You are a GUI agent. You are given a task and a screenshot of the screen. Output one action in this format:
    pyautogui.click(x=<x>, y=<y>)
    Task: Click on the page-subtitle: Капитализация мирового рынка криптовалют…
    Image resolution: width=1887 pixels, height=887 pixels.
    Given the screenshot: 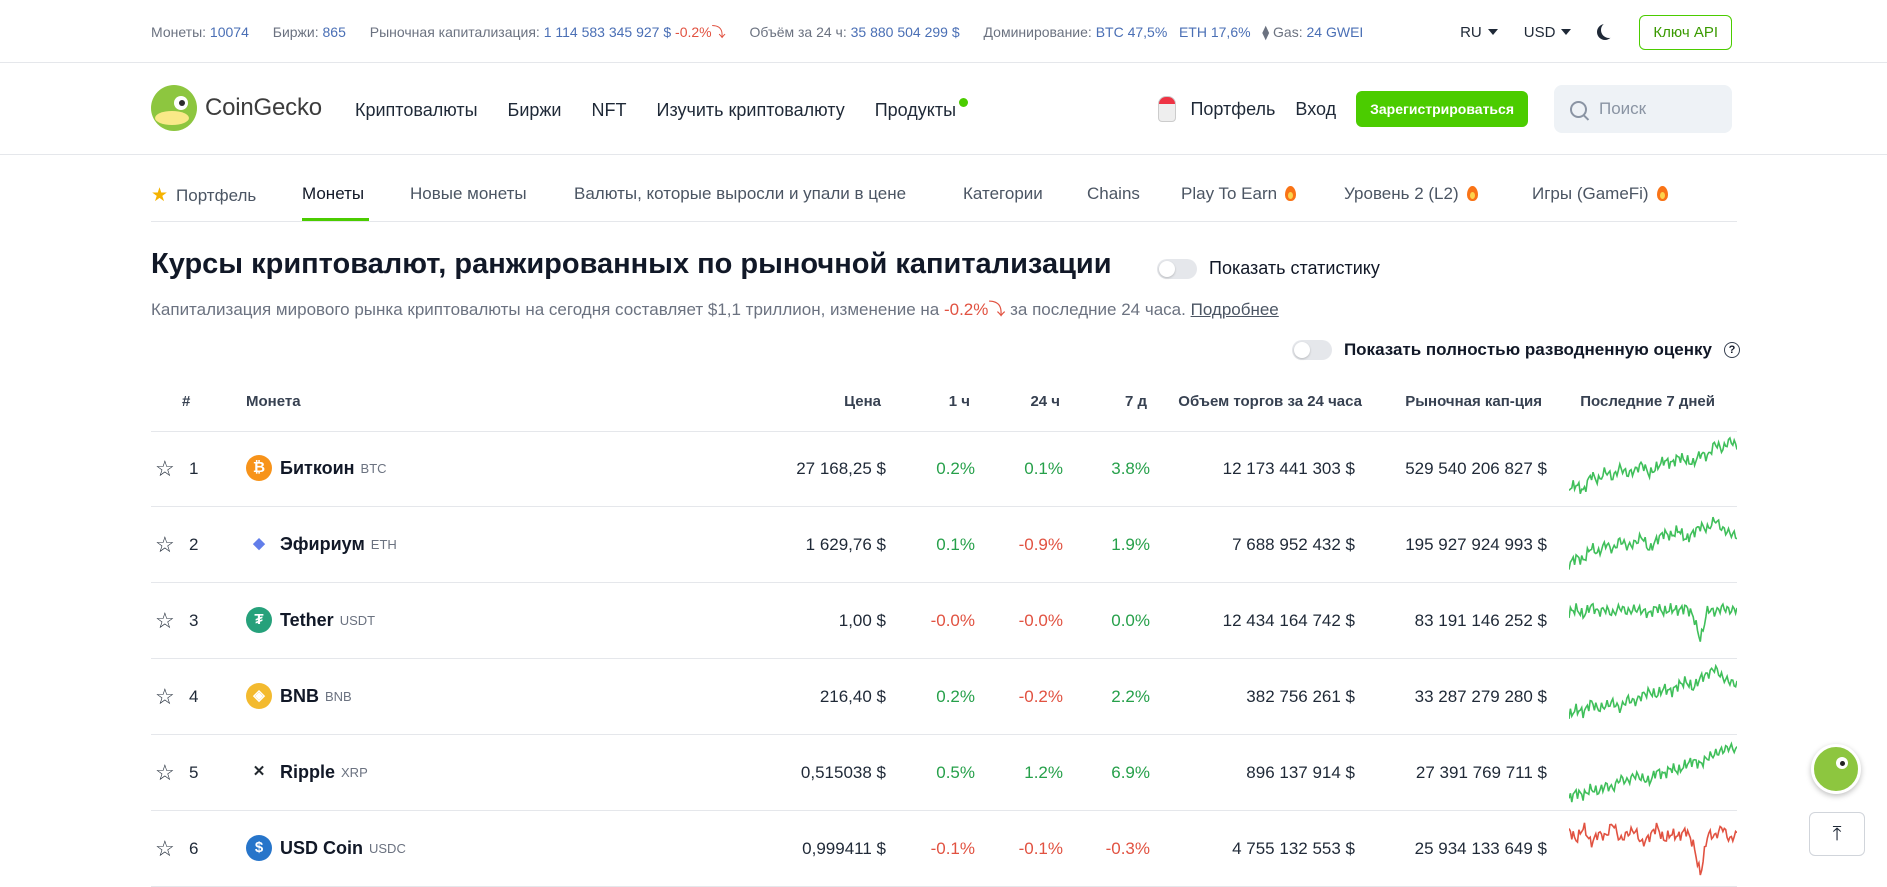 What is the action you would take?
    pyautogui.click(x=715, y=307)
    